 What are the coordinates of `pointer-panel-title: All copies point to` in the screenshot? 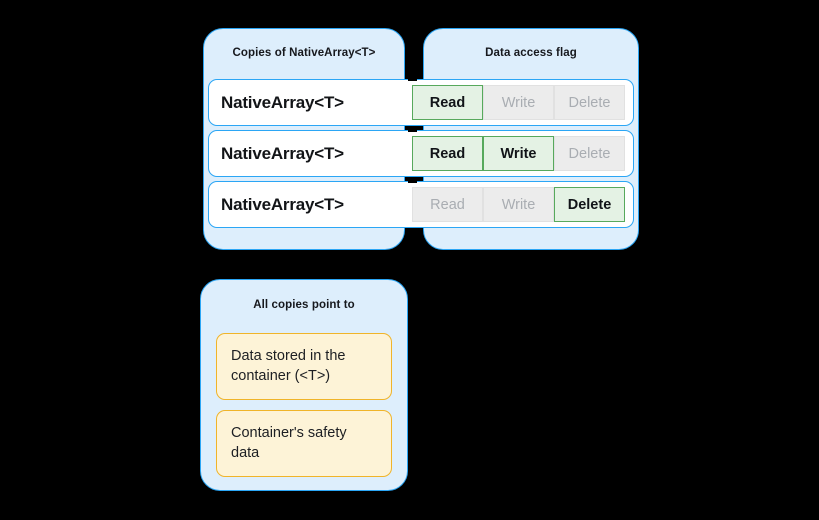 It's located at (304, 305).